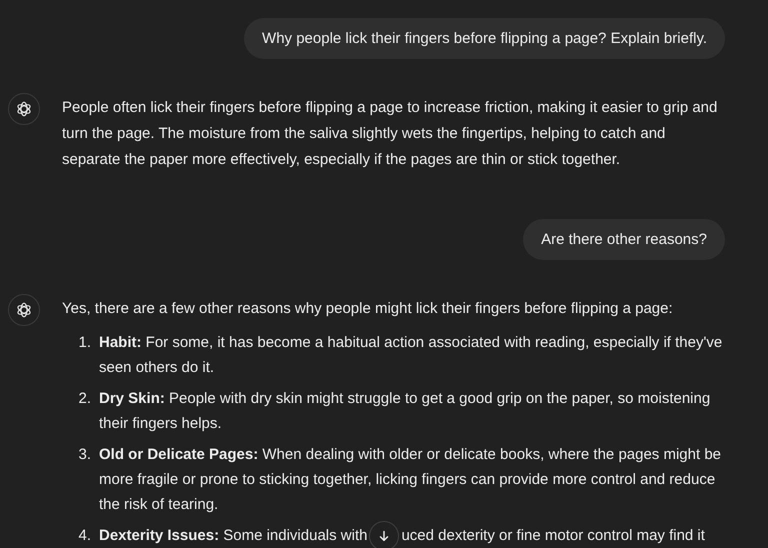 This screenshot has height=548, width=768. Describe the element at coordinates (624, 239) in the screenshot. I see `user-message: Are there other reasons?` at that location.